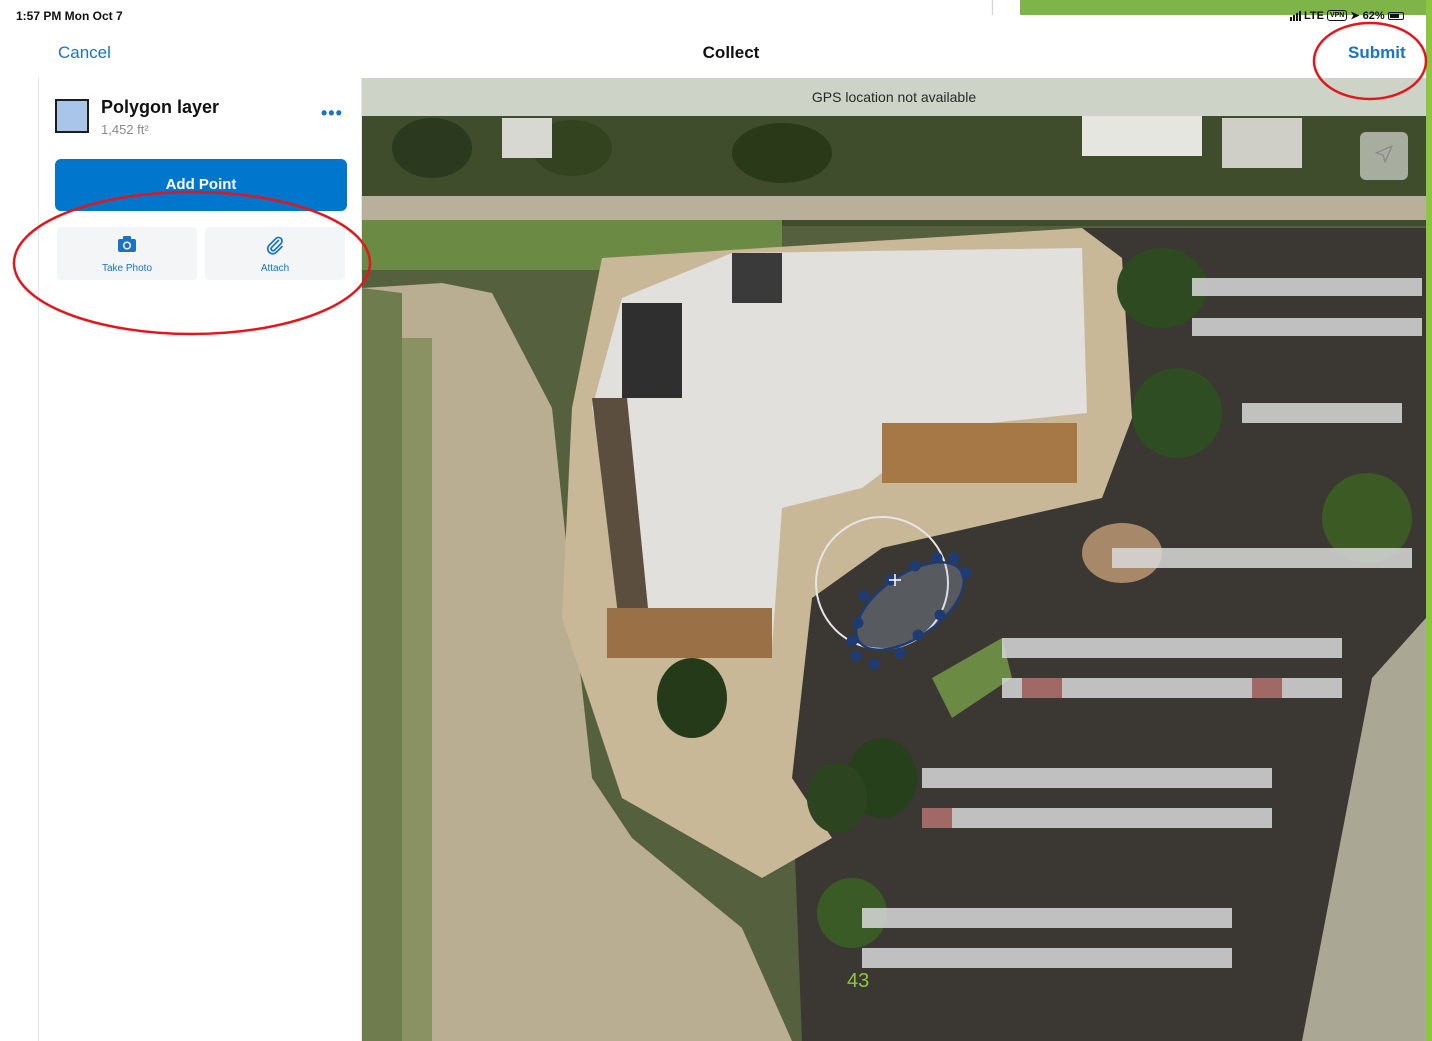 This screenshot has width=1432, height=1041. What do you see at coordinates (1295, 15) in the screenshot?
I see `signal-icon` at bounding box center [1295, 15].